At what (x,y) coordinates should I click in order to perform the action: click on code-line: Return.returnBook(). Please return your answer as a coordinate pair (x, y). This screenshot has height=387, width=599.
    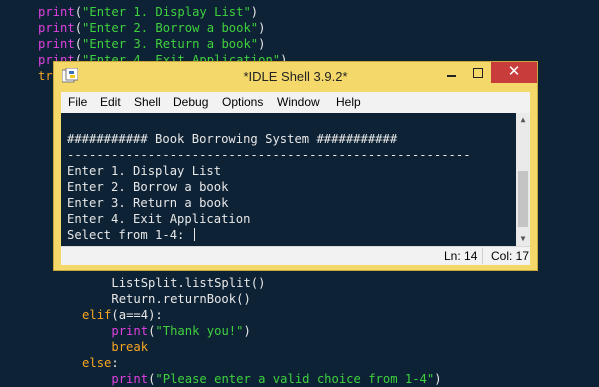
    Looking at the image, I should click on (144, 299).